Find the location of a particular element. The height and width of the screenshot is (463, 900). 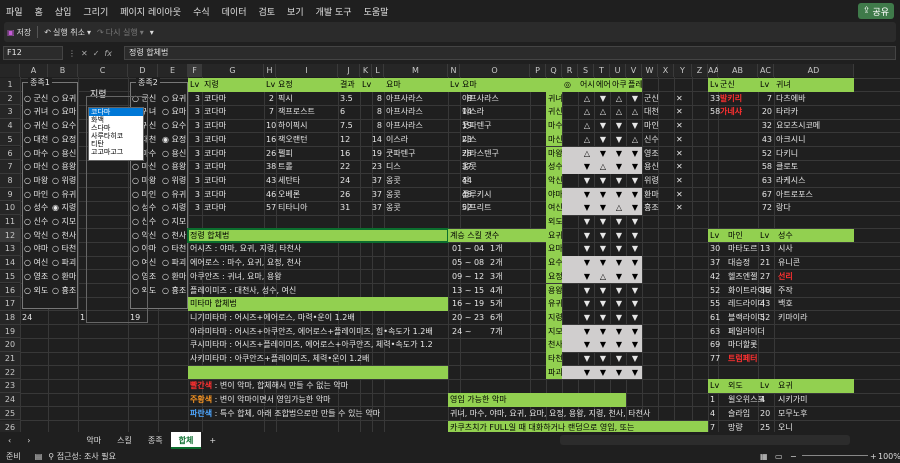

enter-icon: ✓ is located at coordinates (96, 53).